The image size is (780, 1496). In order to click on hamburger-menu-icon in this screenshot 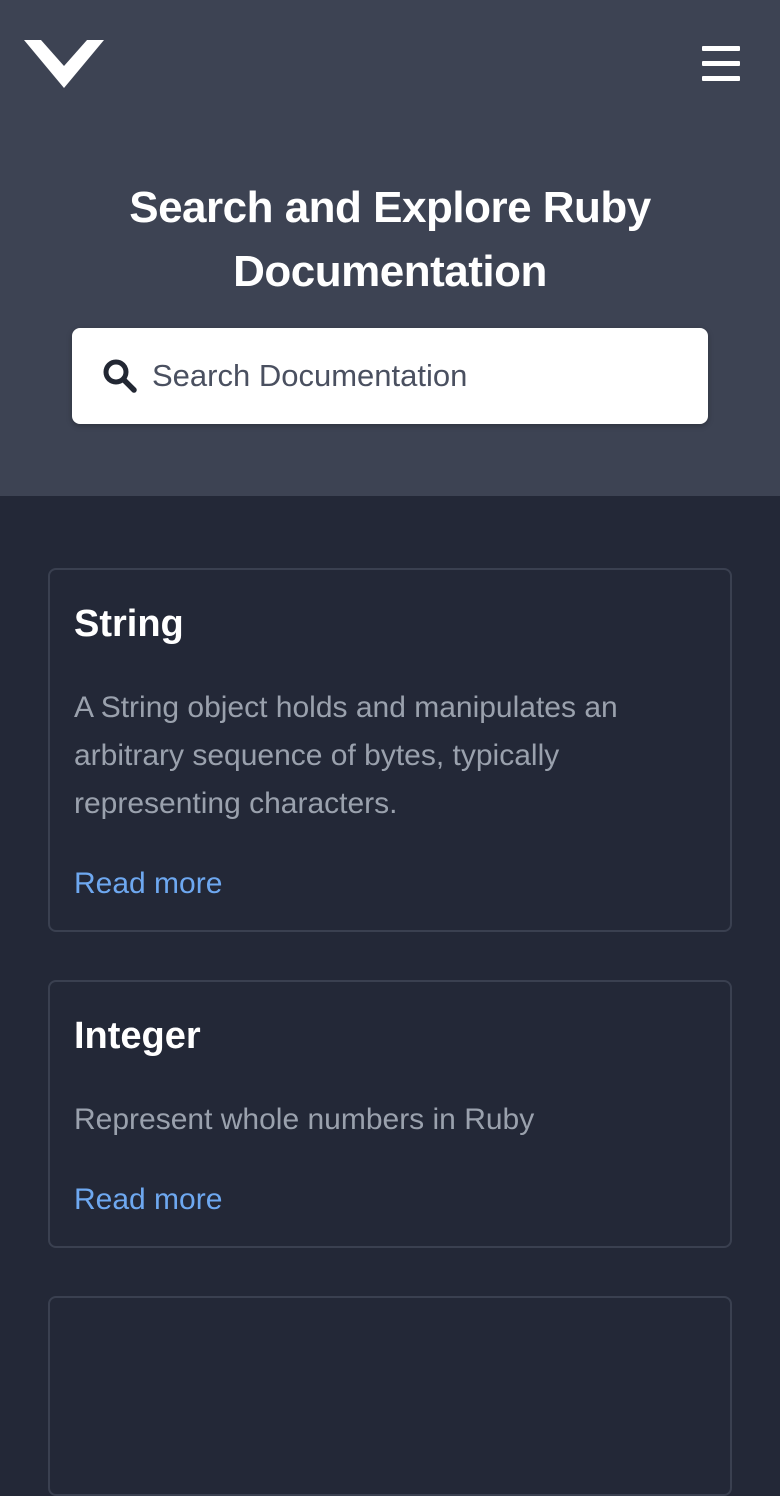, I will do `click(721, 64)`.